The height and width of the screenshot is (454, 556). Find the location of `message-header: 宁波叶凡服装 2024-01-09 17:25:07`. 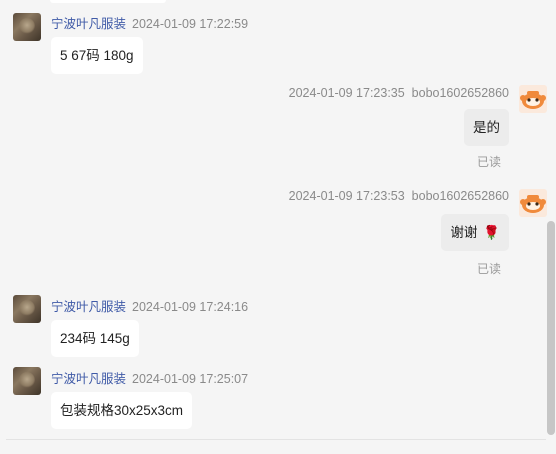

message-header: 宁波叶凡服装 2024-01-09 17:25:07 is located at coordinates (149, 377).